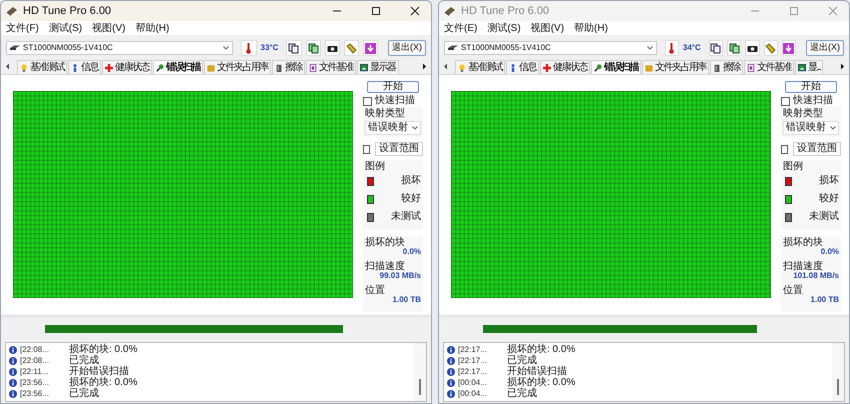 The width and height of the screenshot is (850, 404). Describe the element at coordinates (415, 11) in the screenshot. I see `close-icon` at that location.